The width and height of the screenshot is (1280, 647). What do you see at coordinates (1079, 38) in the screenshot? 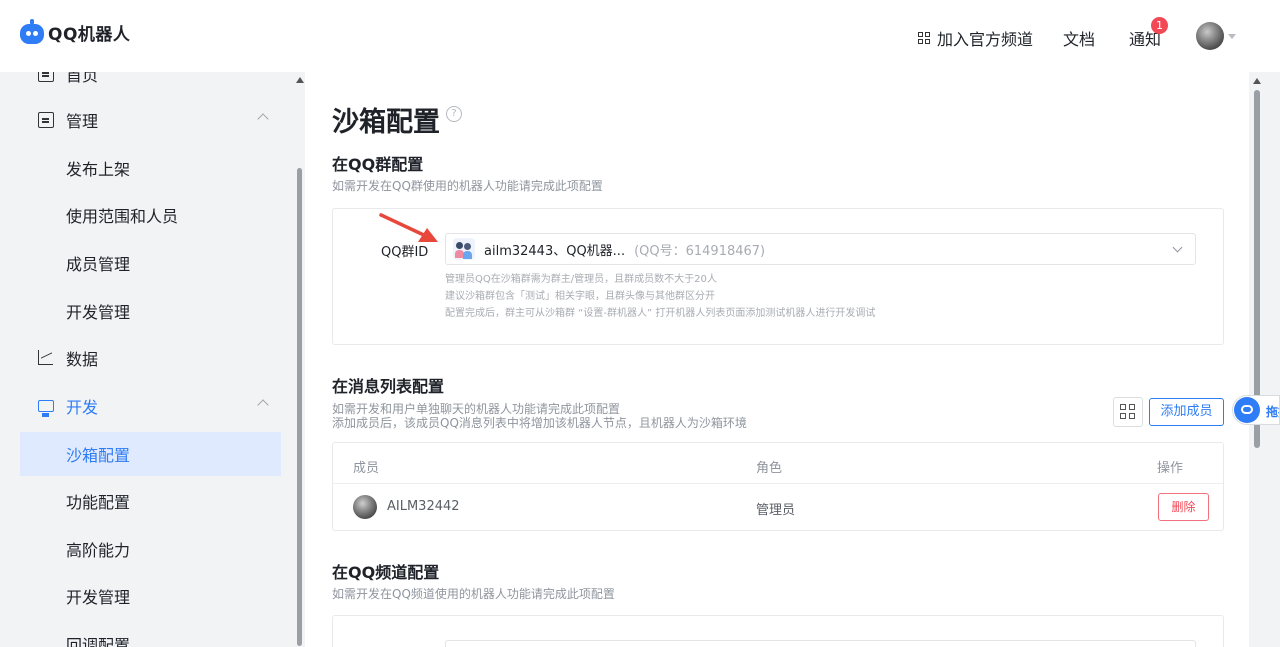
I see `docs-link: 文档` at bounding box center [1079, 38].